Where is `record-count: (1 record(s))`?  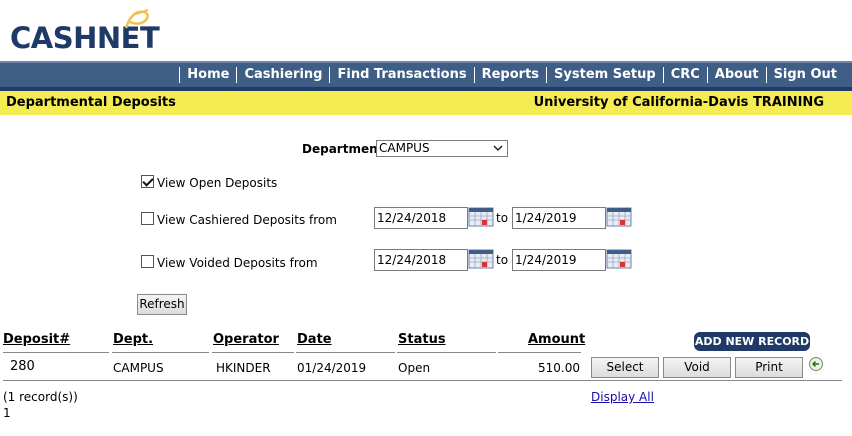 record-count: (1 record(s)) is located at coordinates (40, 397).